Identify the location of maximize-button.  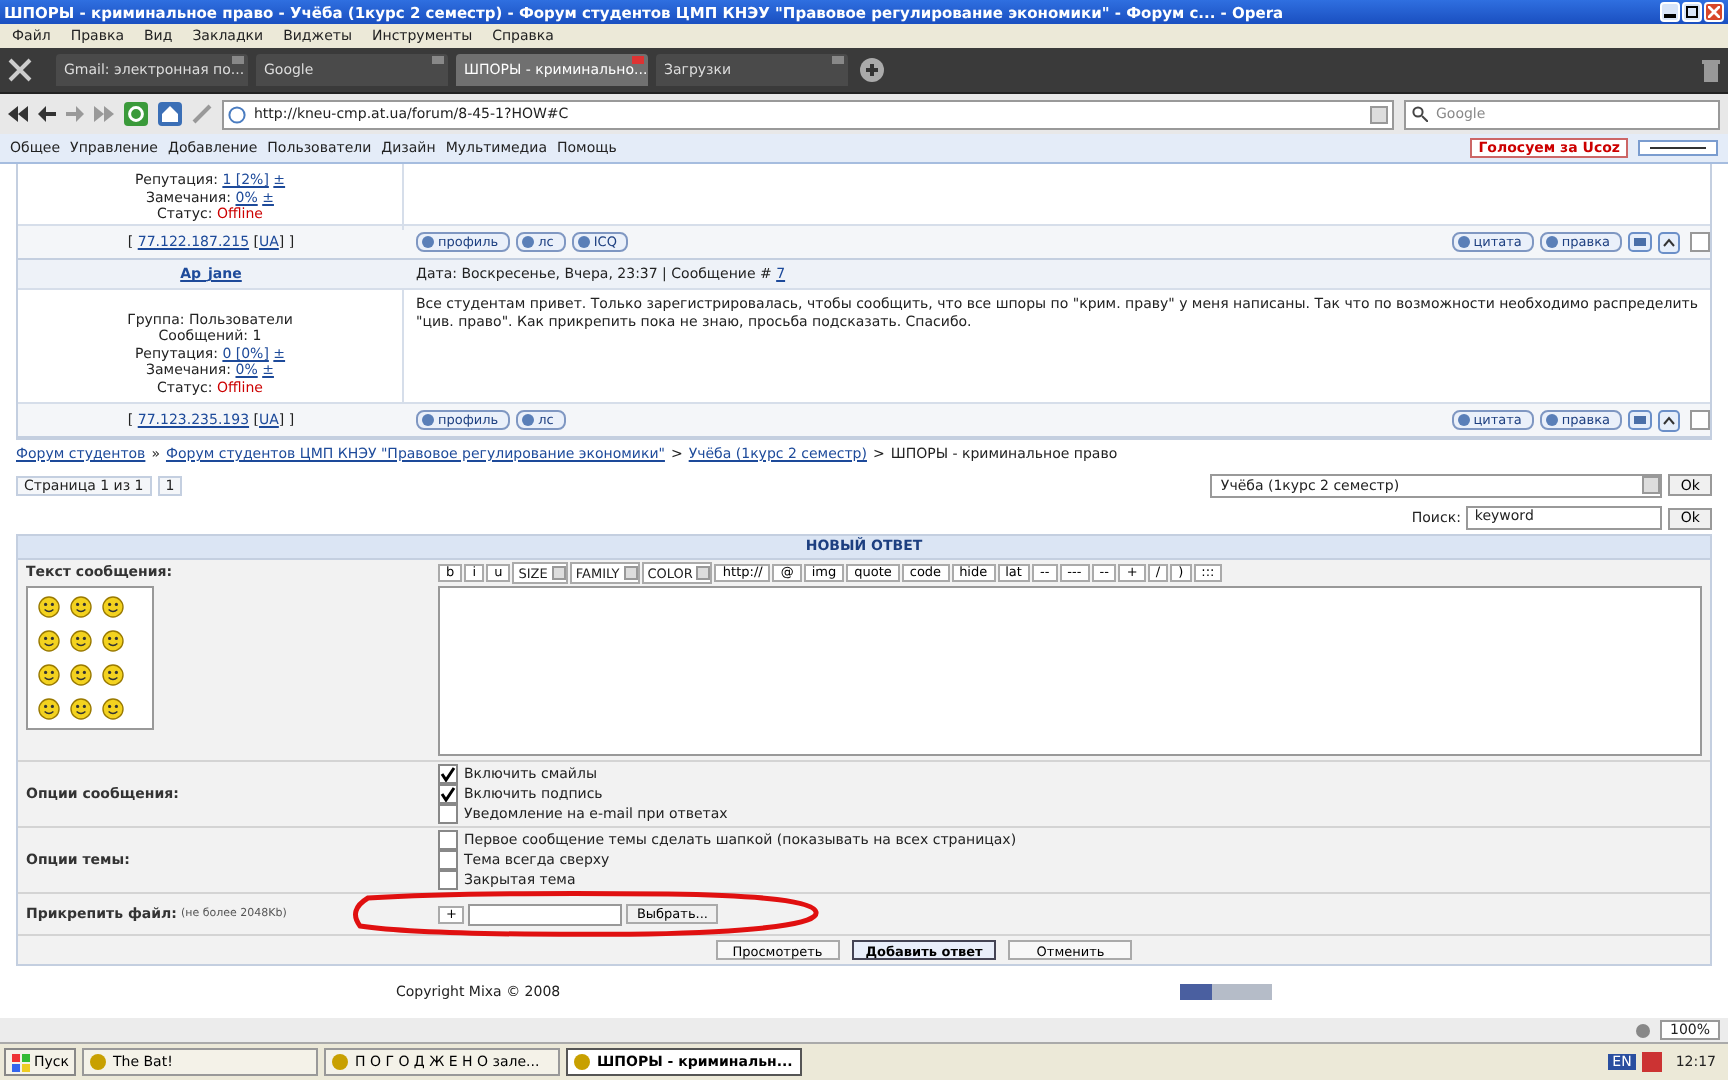
(1692, 12).